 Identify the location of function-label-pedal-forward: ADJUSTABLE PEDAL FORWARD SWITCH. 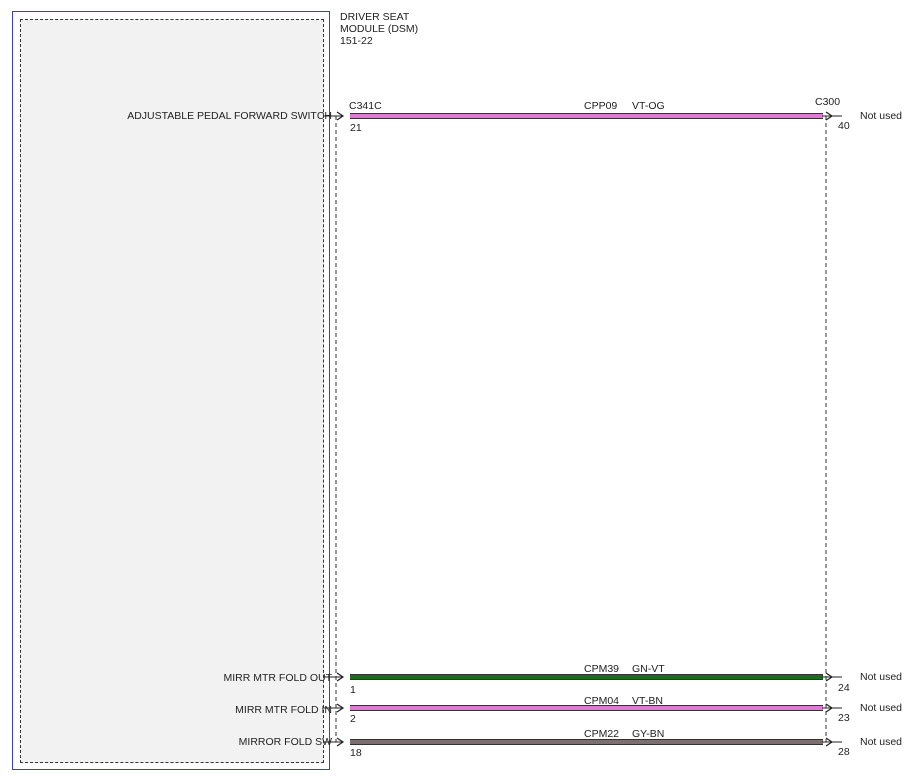
(229, 116).